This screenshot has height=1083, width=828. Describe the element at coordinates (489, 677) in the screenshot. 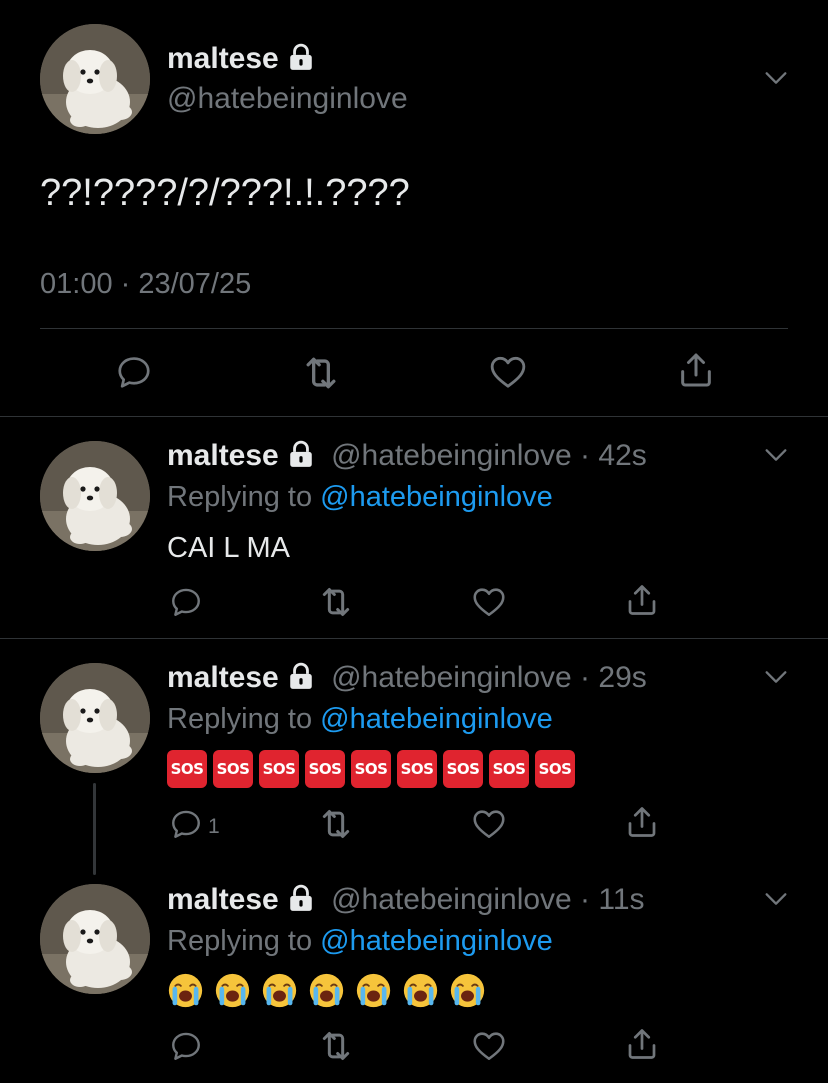

I see `tweet-meta: @hatebeinginlove · 29s` at that location.